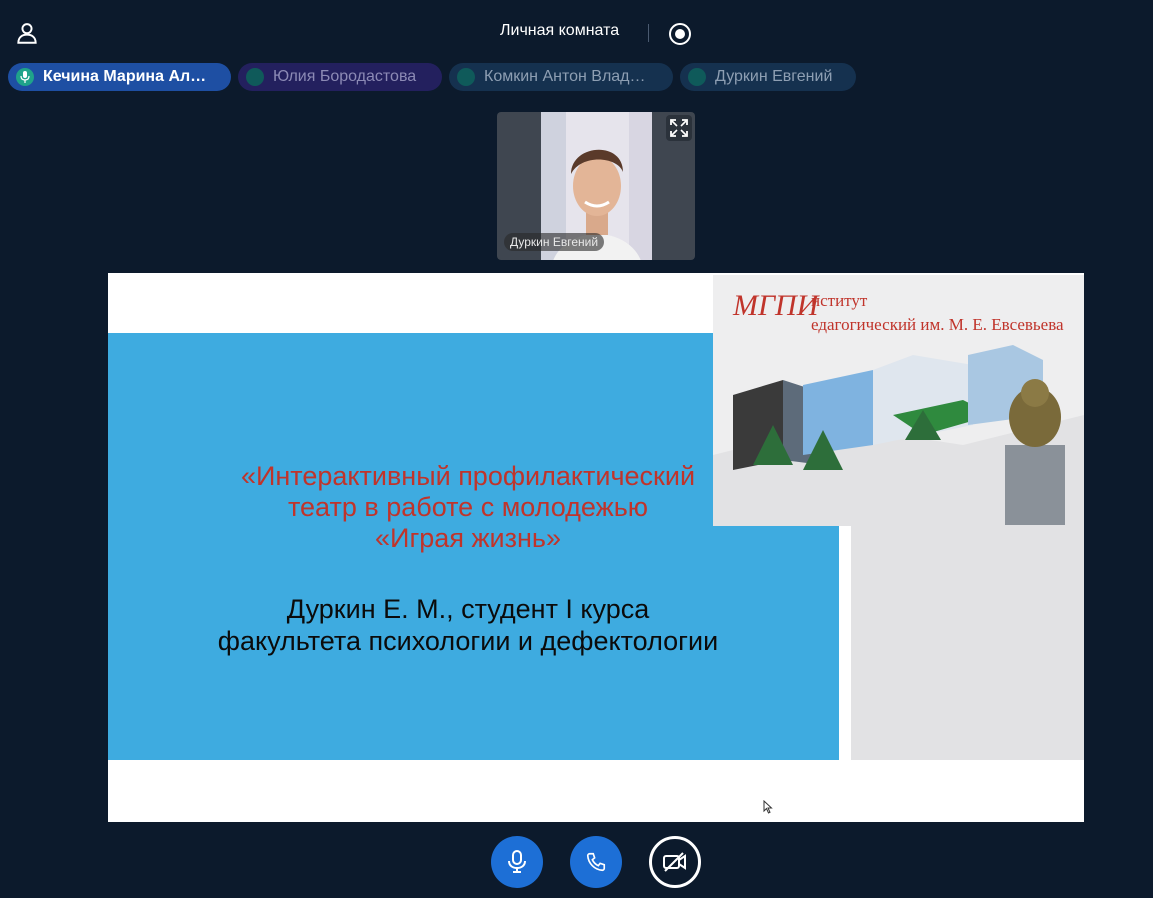 The image size is (1153, 898). I want to click on logo-mark: МГПИ, so click(776, 305).